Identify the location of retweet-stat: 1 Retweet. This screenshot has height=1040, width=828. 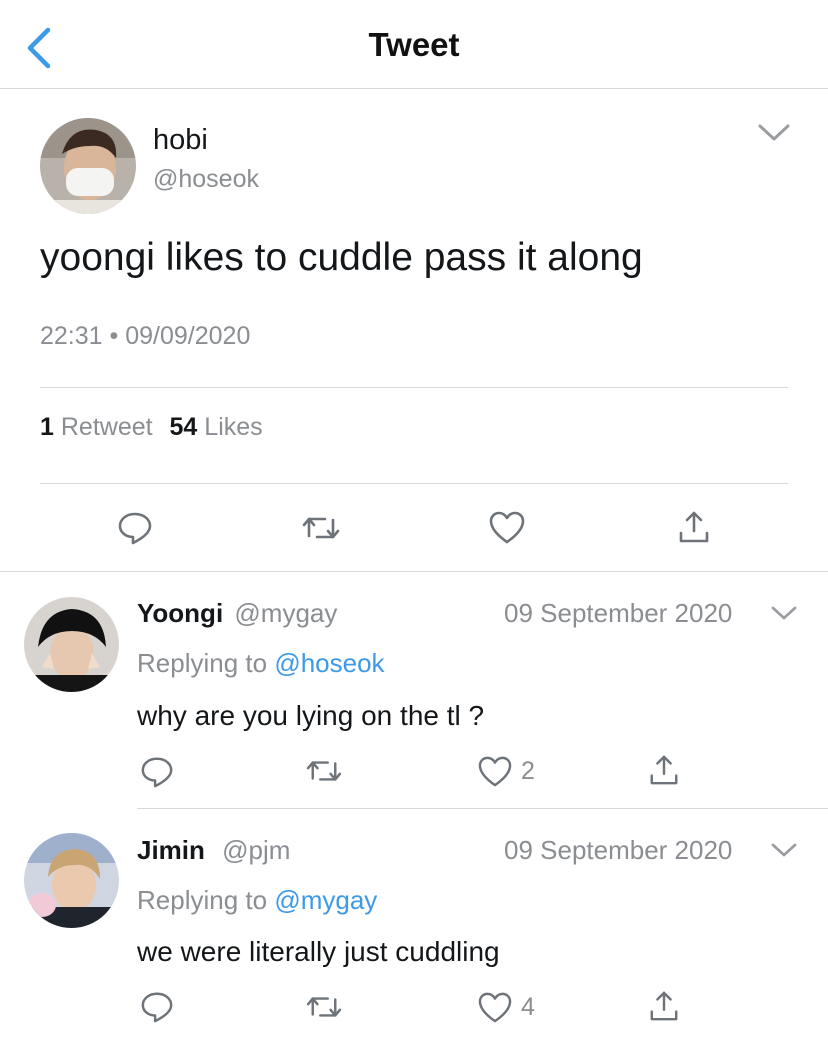
(100, 427).